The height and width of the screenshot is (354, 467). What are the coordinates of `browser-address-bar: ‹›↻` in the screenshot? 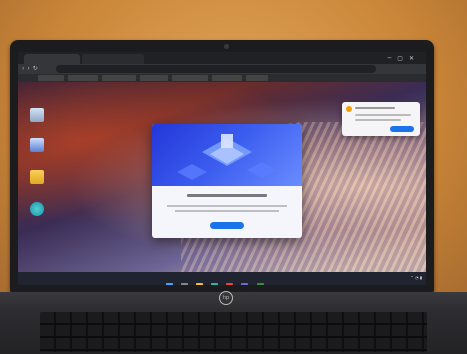 It's located at (222, 69).